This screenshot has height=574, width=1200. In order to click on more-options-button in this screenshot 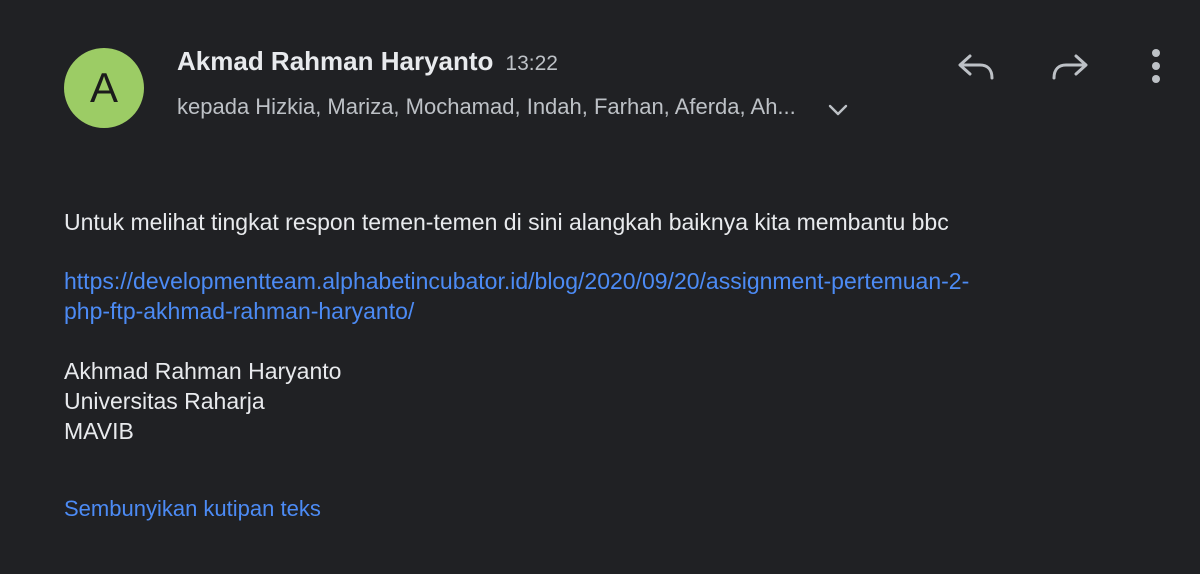, I will do `click(1156, 66)`.